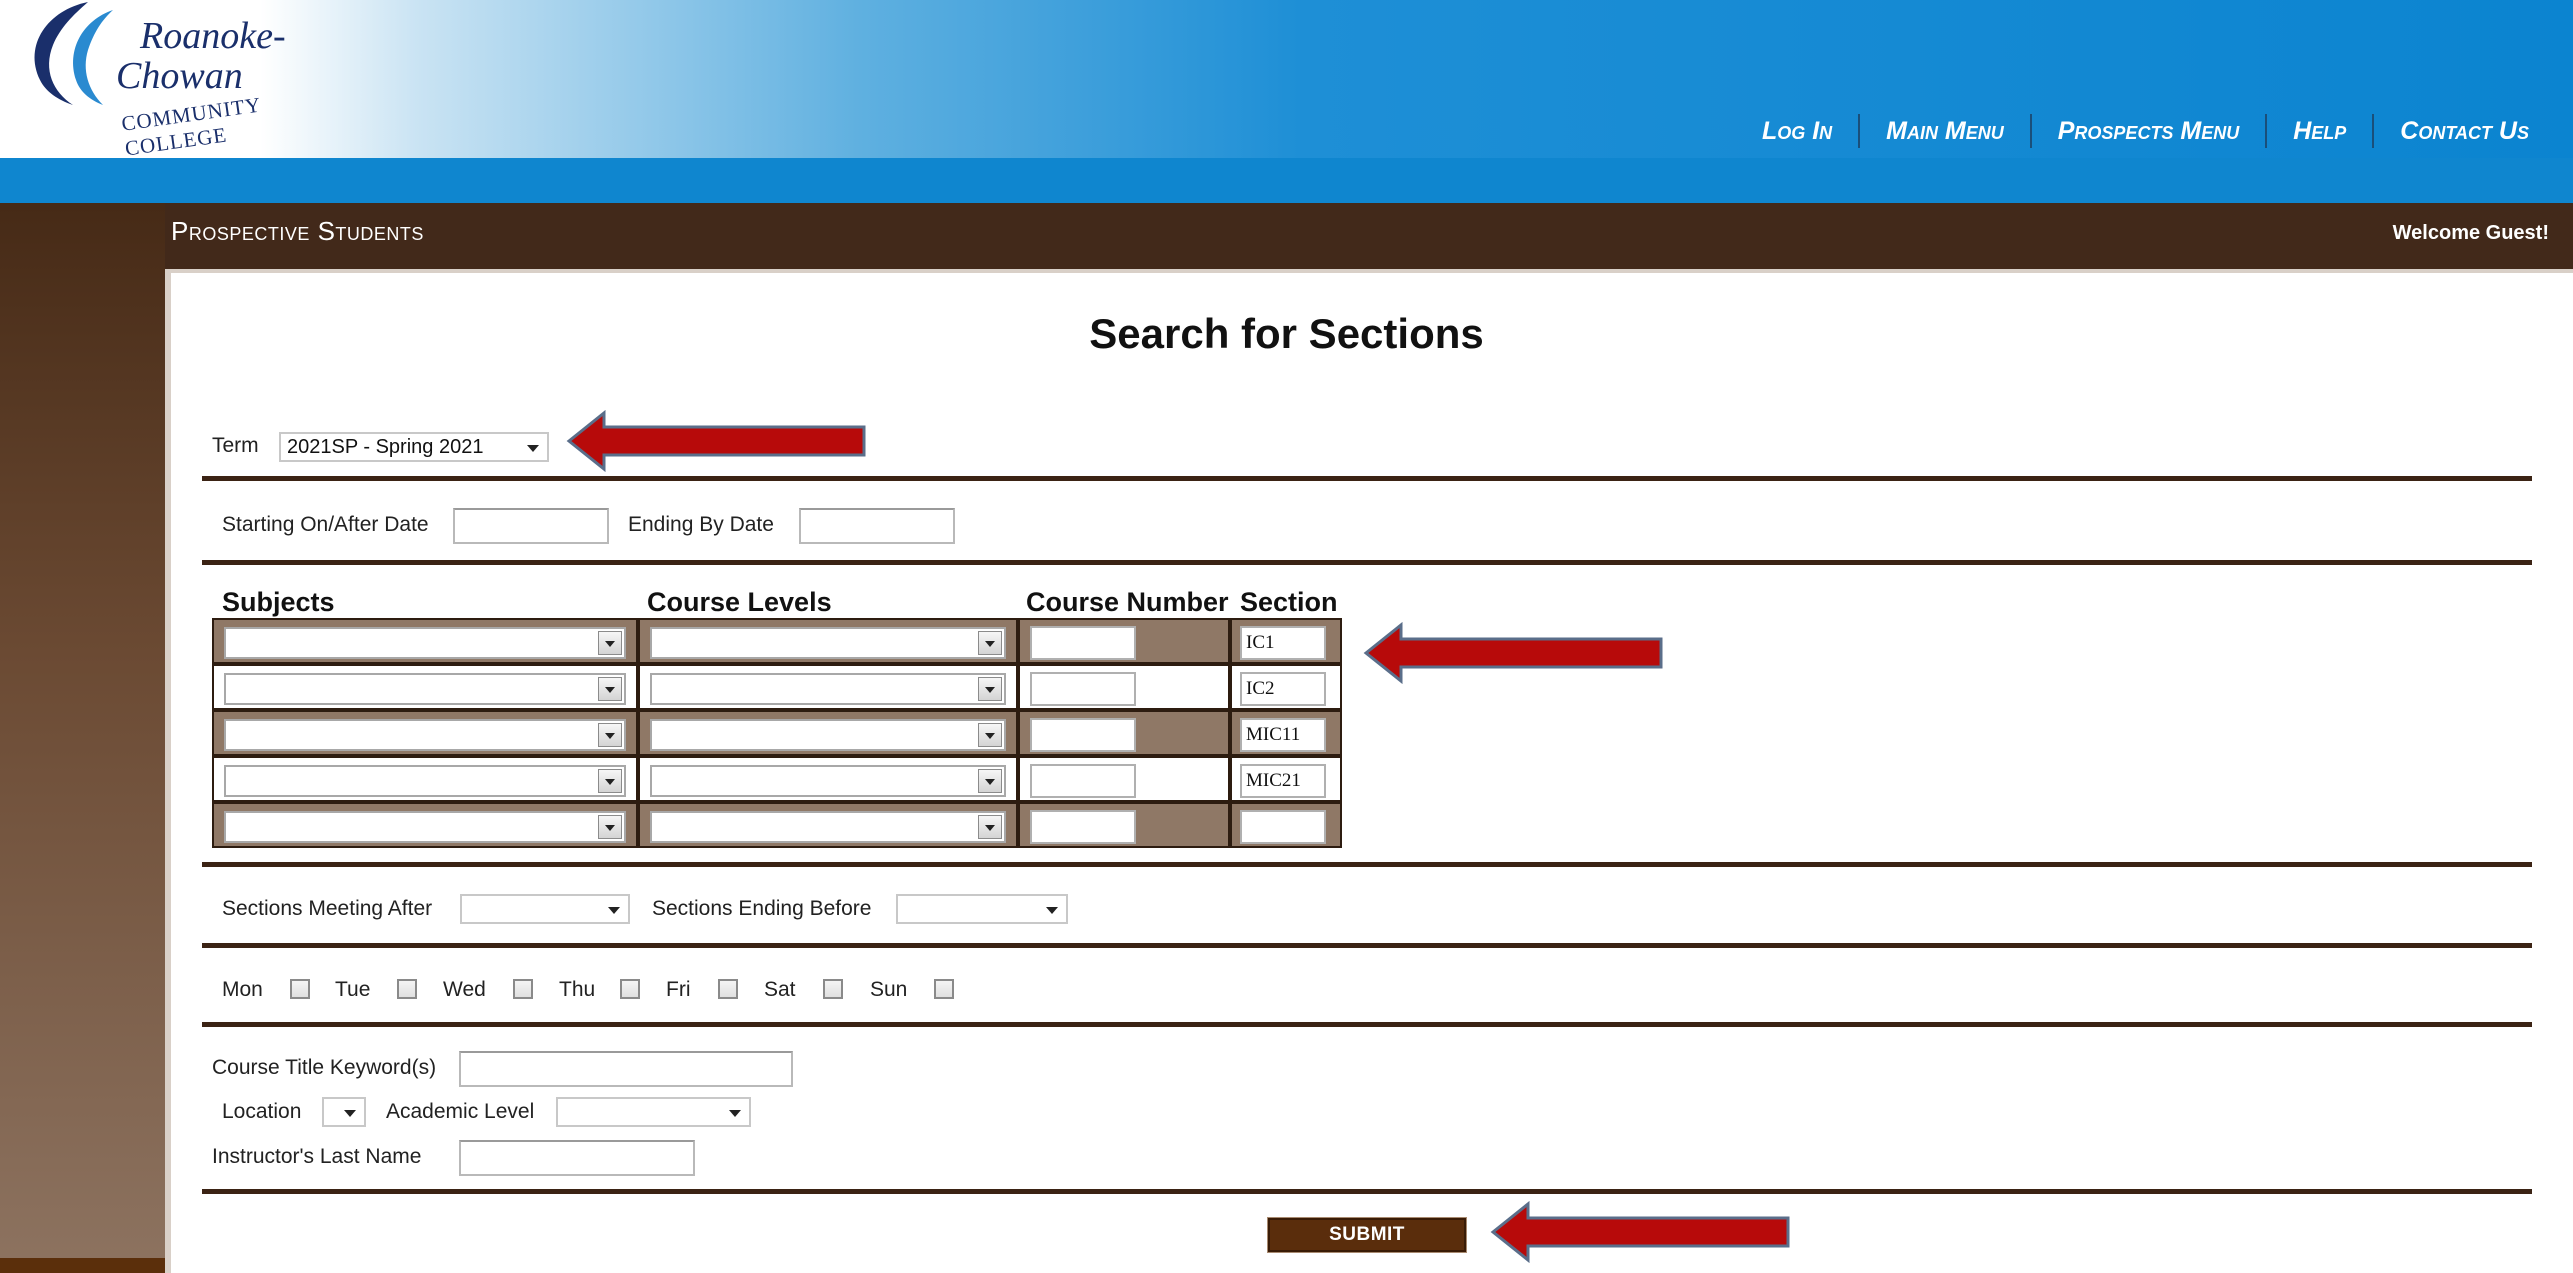  Describe the element at coordinates (944, 989) in the screenshot. I see `day-checkbox-sun` at that location.